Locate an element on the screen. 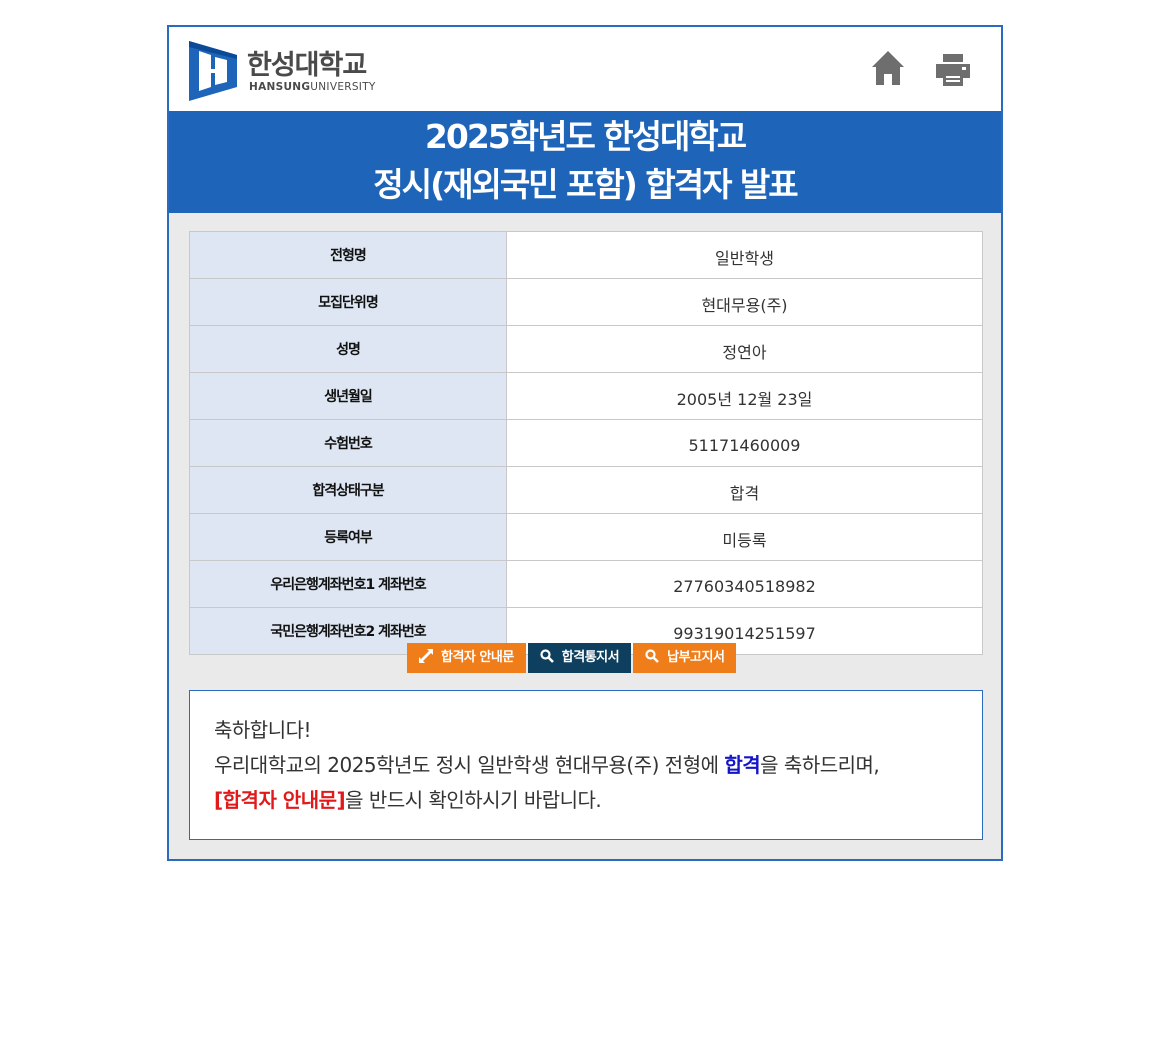 The height and width of the screenshot is (1039, 1170). payment-invoice-label: 납부고지서 is located at coordinates (696, 657).